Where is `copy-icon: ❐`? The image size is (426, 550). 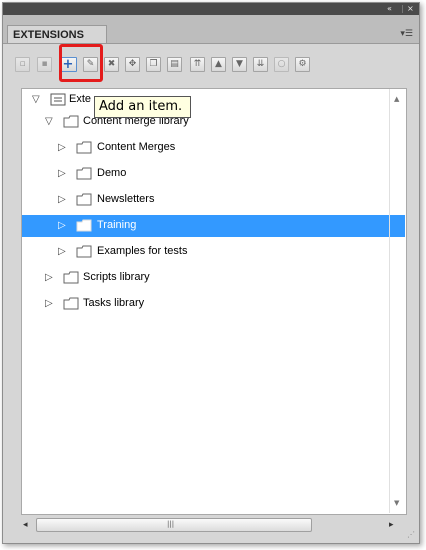 copy-icon: ❐ is located at coordinates (153, 64).